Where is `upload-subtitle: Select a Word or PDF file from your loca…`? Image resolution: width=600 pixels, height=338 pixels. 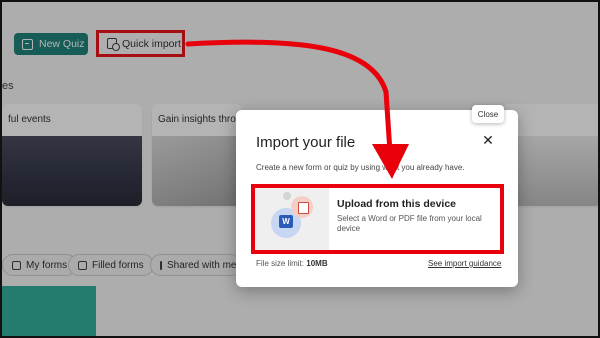
upload-subtitle: Select a Word or PDF file from your loca… is located at coordinates (409, 223).